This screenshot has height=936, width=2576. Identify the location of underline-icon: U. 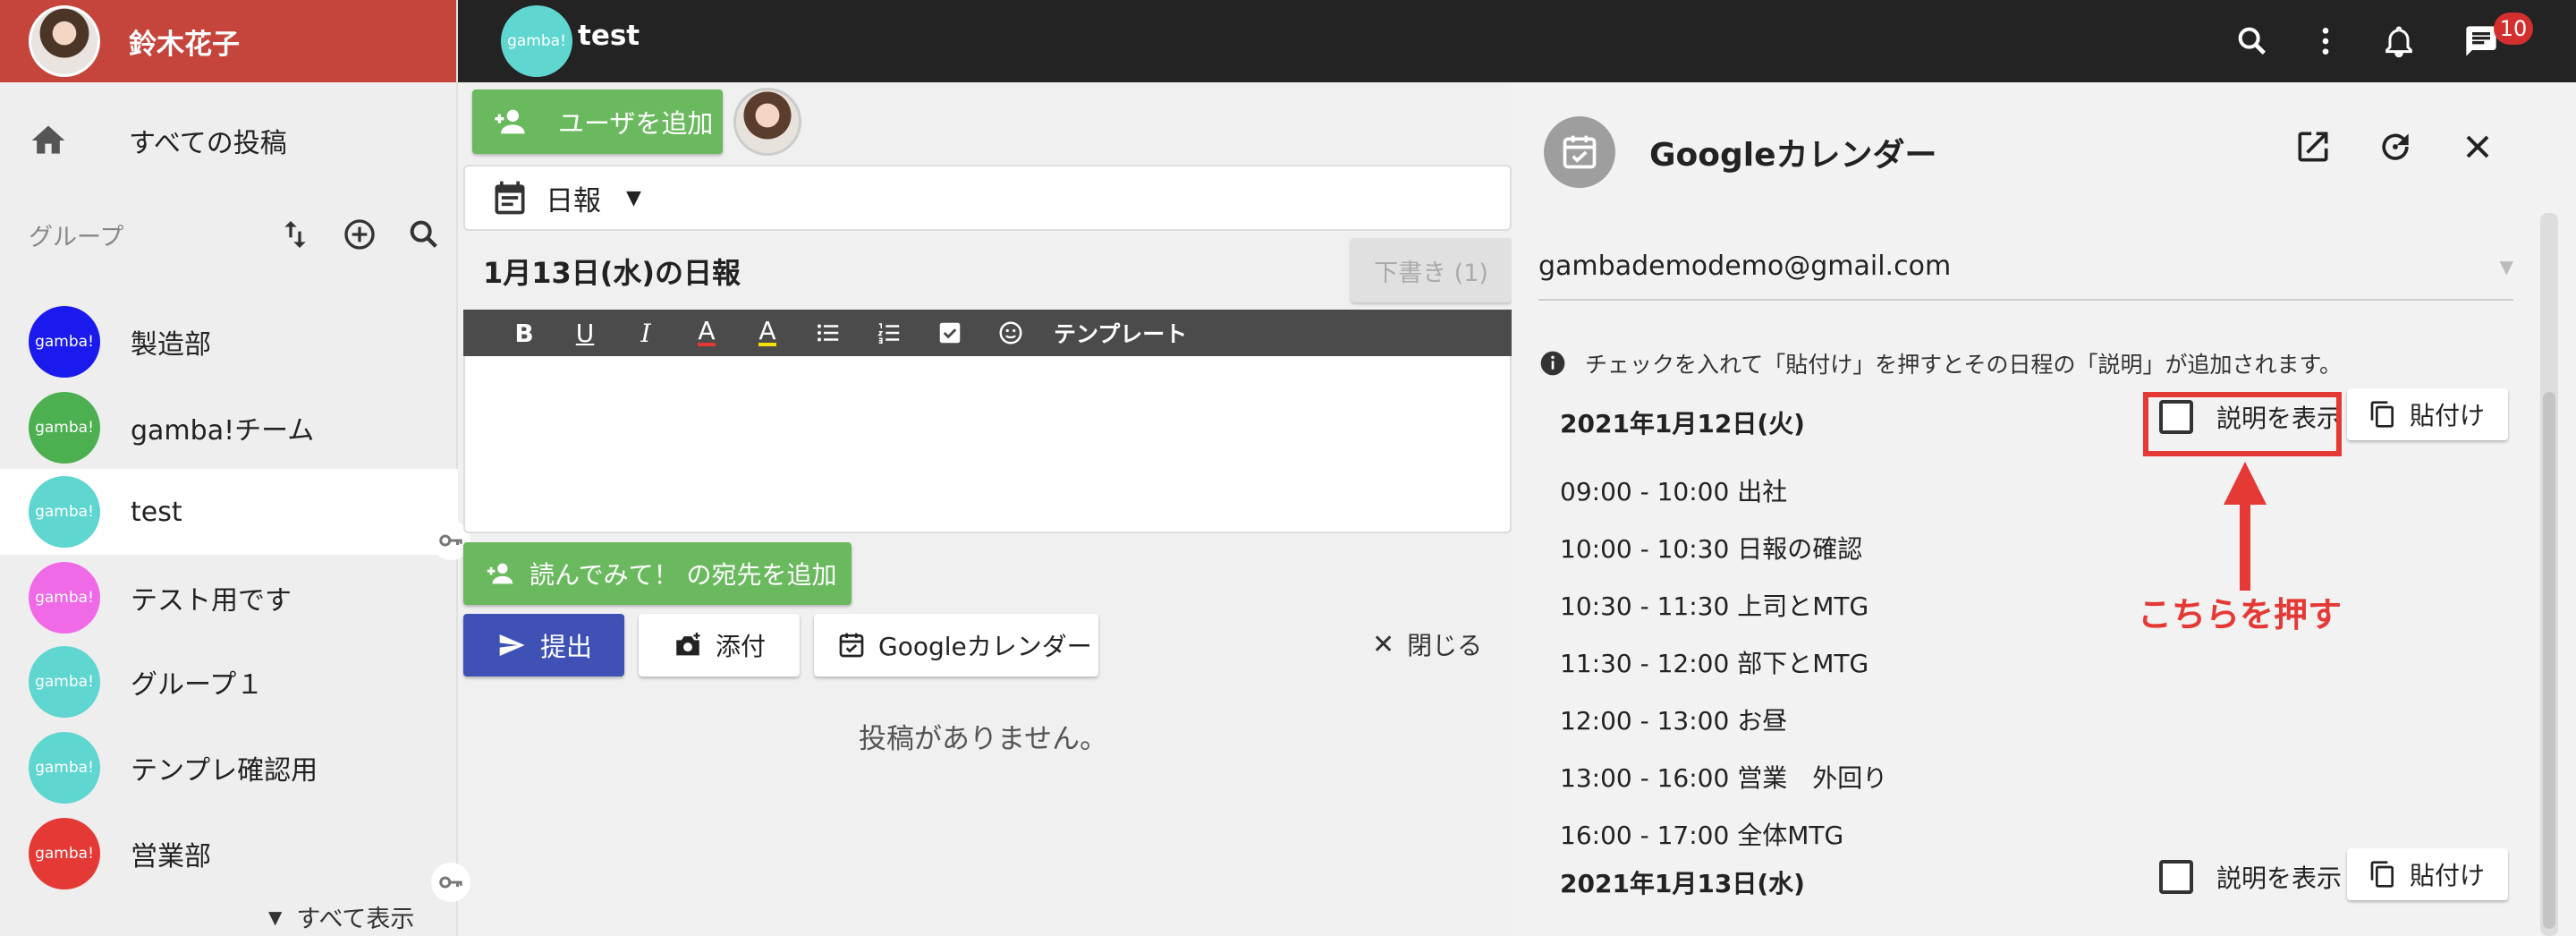
(585, 333).